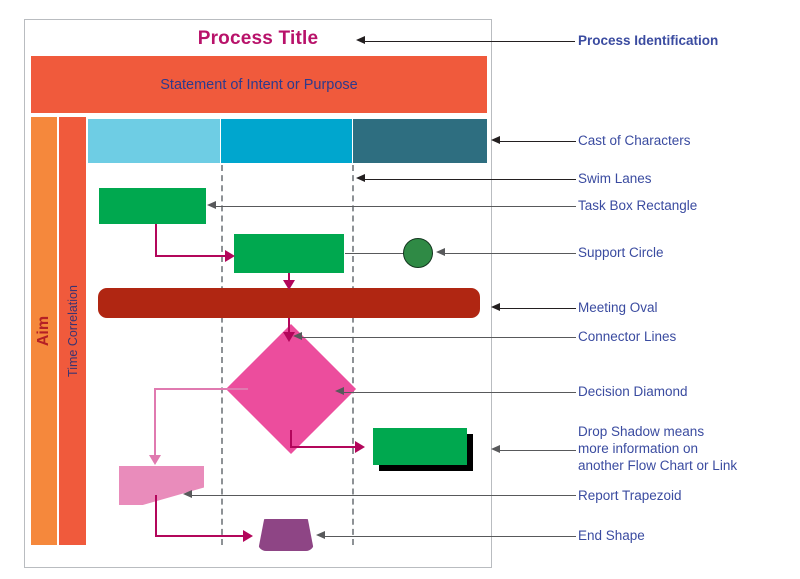 Image resolution: width=800 pixels, height=579 pixels. Describe the element at coordinates (291, 438) in the screenshot. I see `connector-diamond-bottom-vertical` at that location.